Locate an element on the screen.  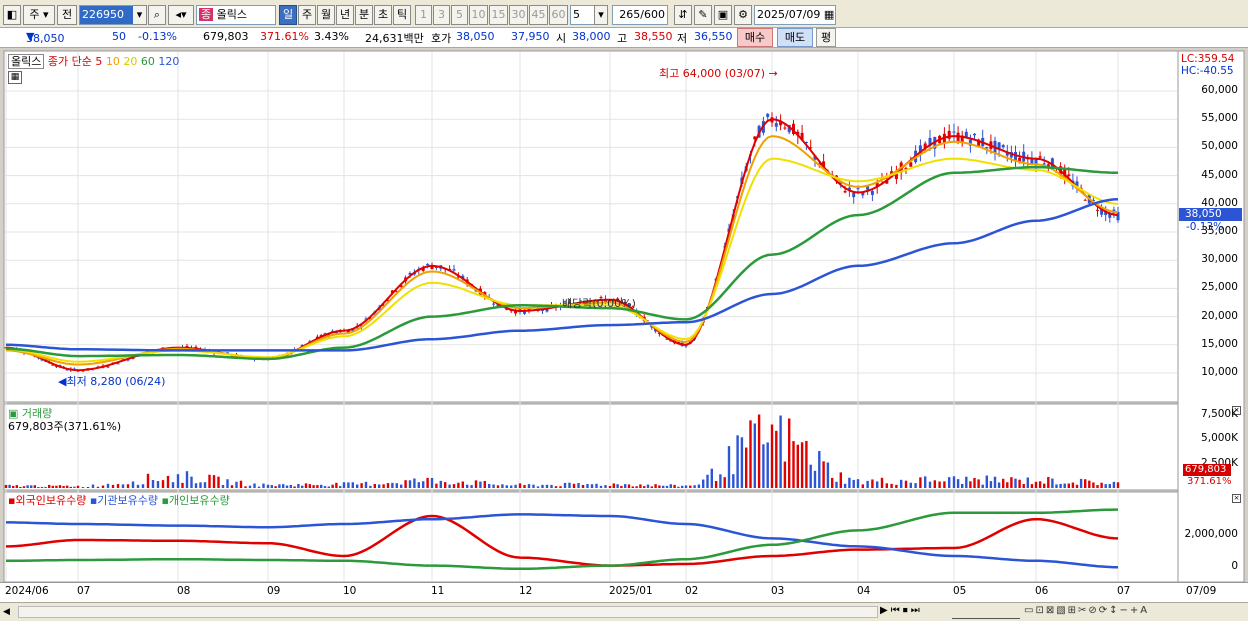
x-tick: 08 is located at coordinates (184, 591).